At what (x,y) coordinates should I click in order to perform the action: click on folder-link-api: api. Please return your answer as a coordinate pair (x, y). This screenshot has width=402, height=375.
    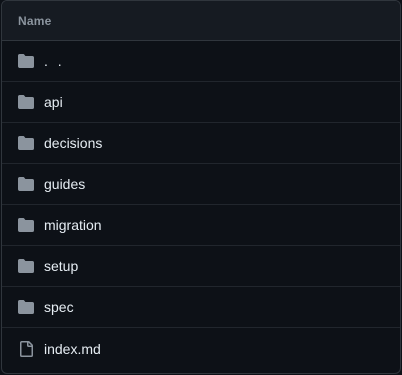
    Looking at the image, I should click on (53, 102).